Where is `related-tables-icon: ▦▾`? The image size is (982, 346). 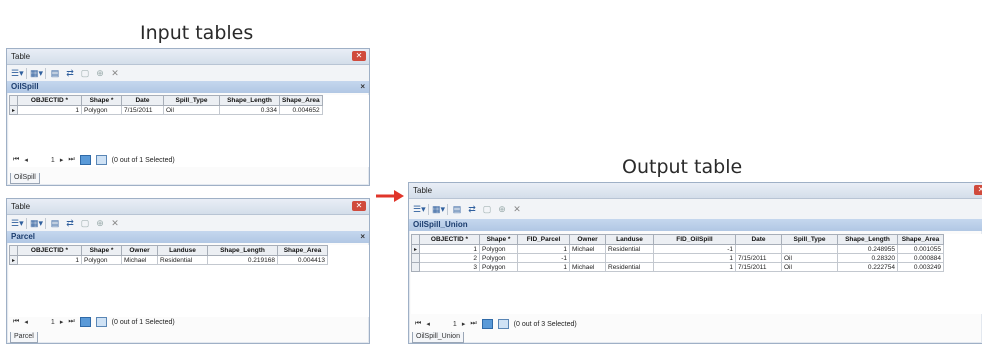
related-tables-icon: ▦▾ is located at coordinates (438, 209).